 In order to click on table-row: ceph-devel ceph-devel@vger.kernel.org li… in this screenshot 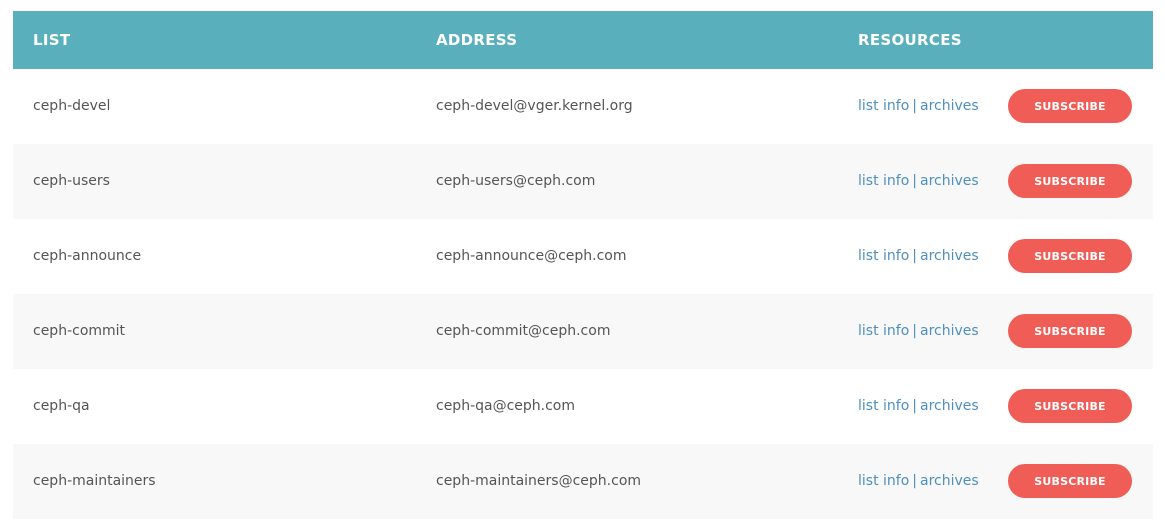, I will do `click(583, 106)`.